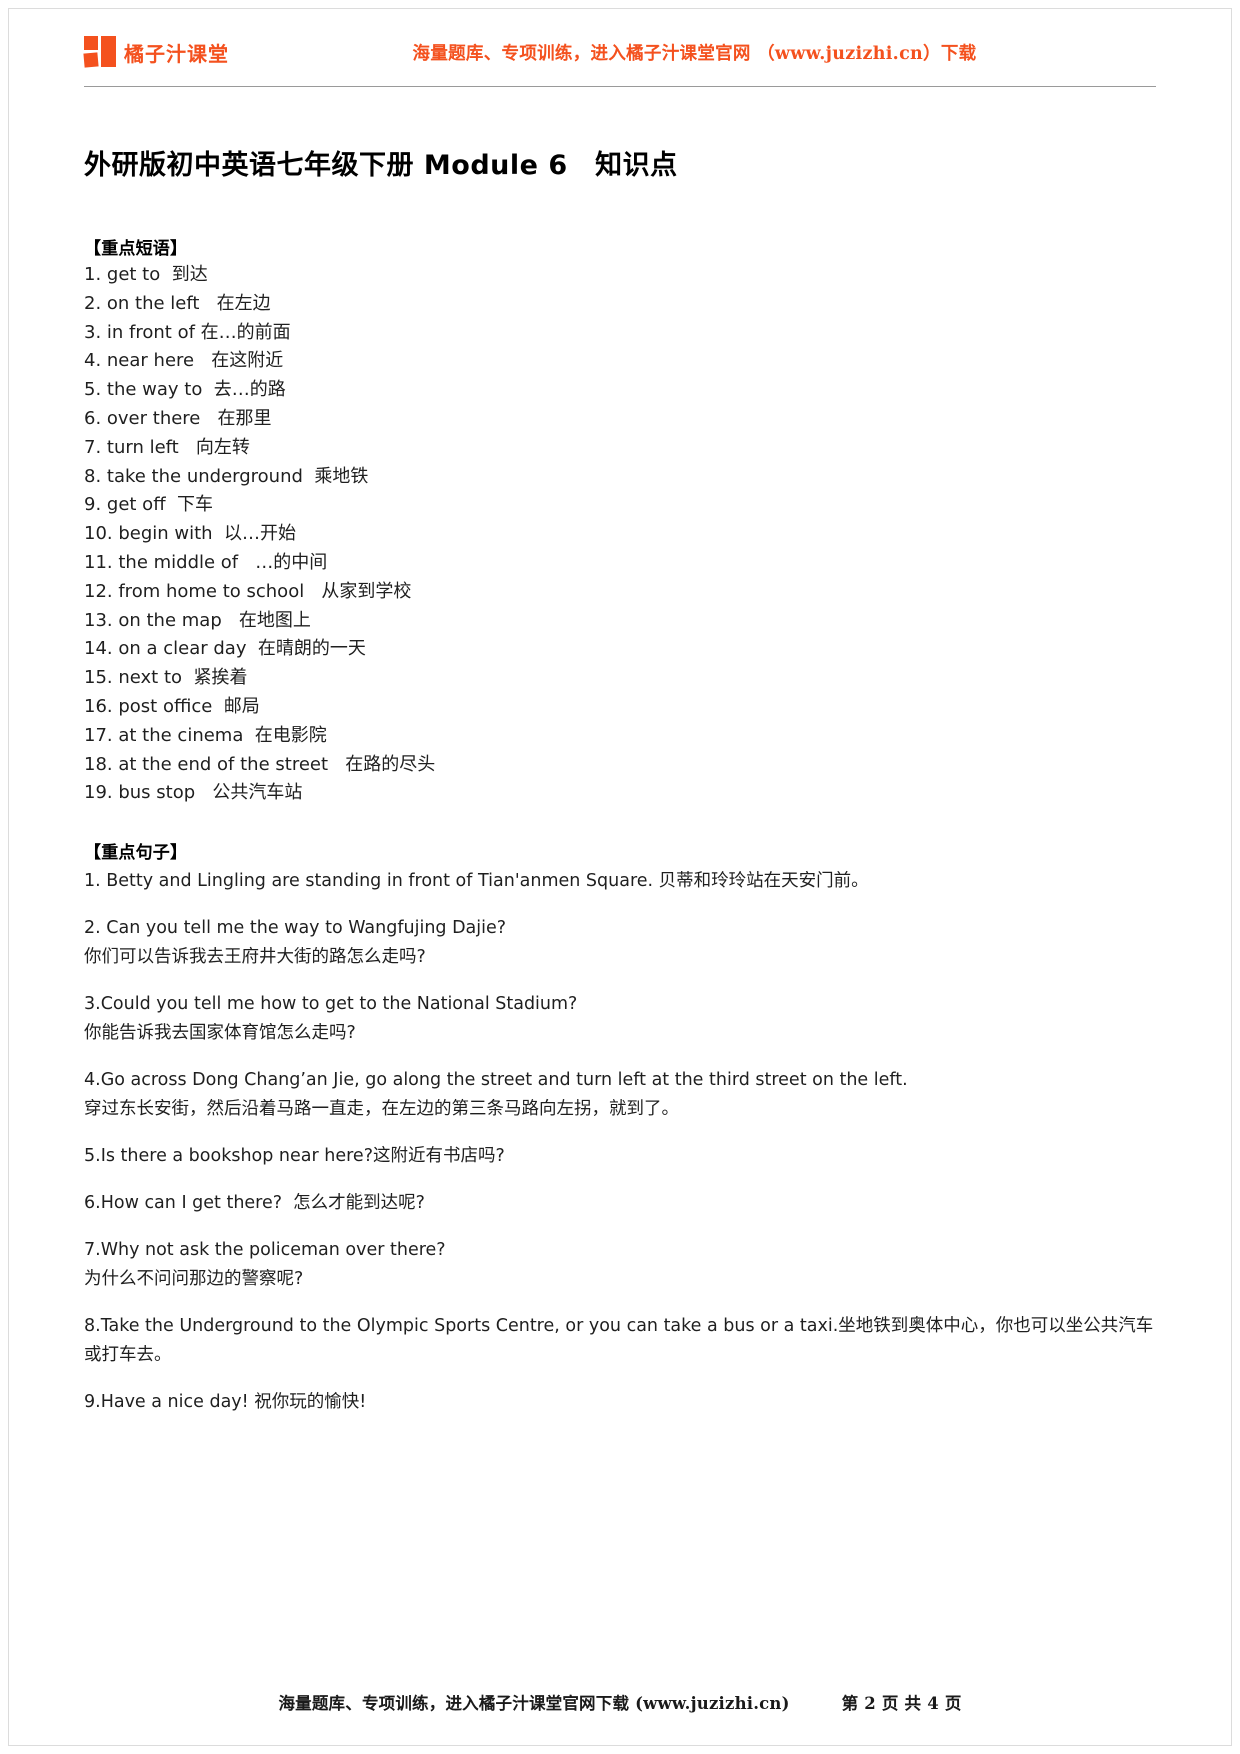 The width and height of the screenshot is (1240, 1754). I want to click on sentence-item: 6.How can I get there? 怎么才能到达呢?, so click(627, 1203).